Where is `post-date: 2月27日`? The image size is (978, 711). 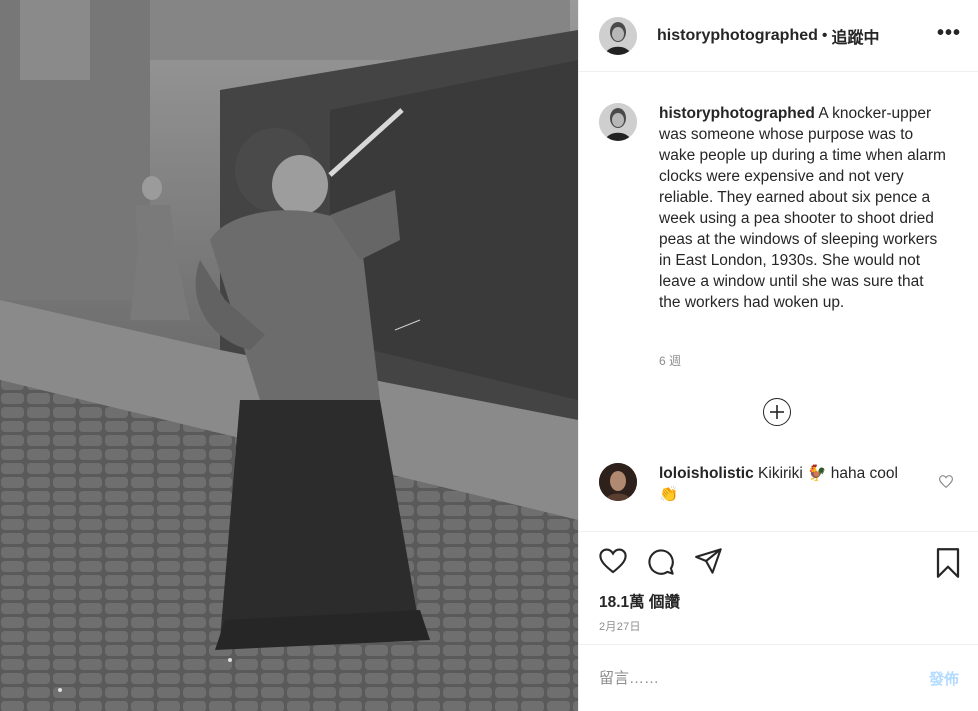
post-date: 2月27日 is located at coordinates (620, 626).